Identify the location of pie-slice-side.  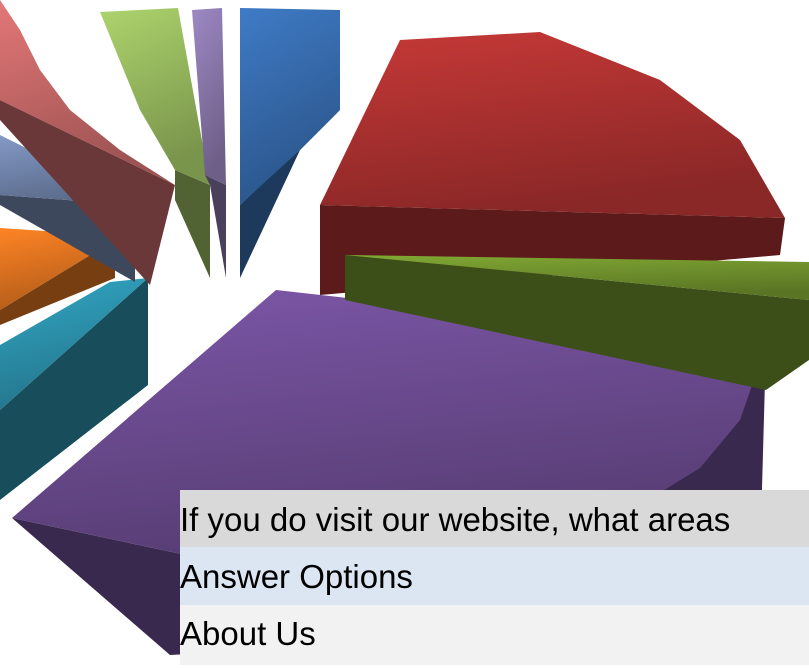
(192, 224).